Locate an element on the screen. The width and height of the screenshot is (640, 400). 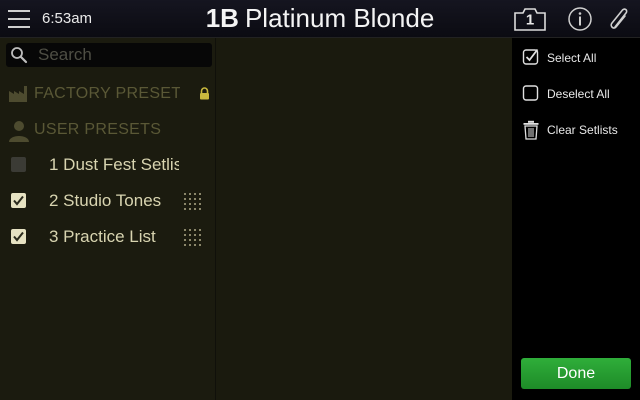
lock-icon is located at coordinates (204, 96).